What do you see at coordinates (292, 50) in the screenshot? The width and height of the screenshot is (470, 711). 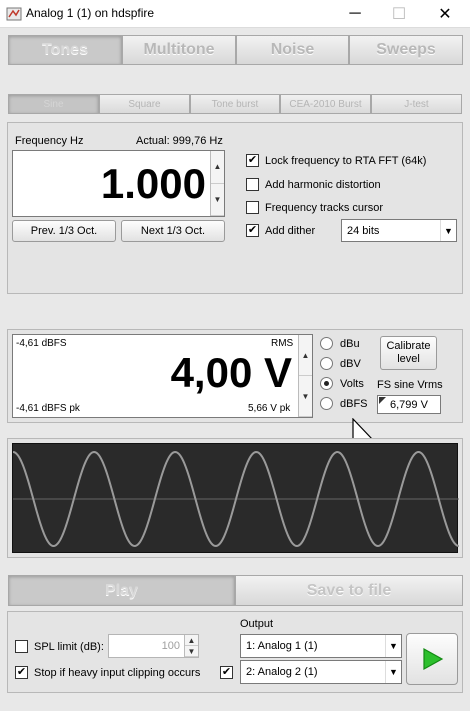 I see `tab-noise: Noise` at bounding box center [292, 50].